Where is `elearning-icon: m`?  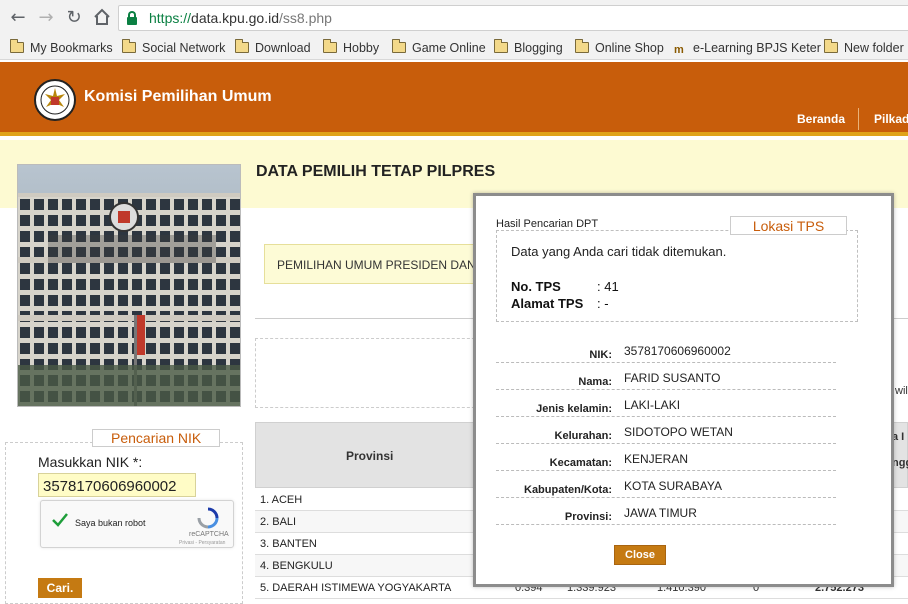 elearning-icon: m is located at coordinates (679, 50).